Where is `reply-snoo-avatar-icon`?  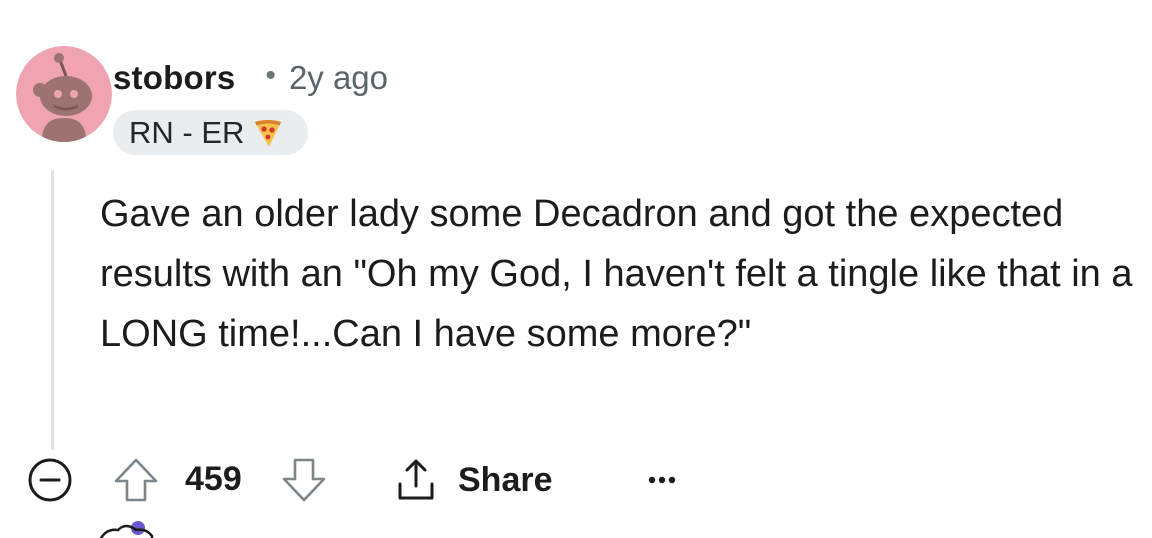
reply-snoo-avatar-icon is located at coordinates (126, 529).